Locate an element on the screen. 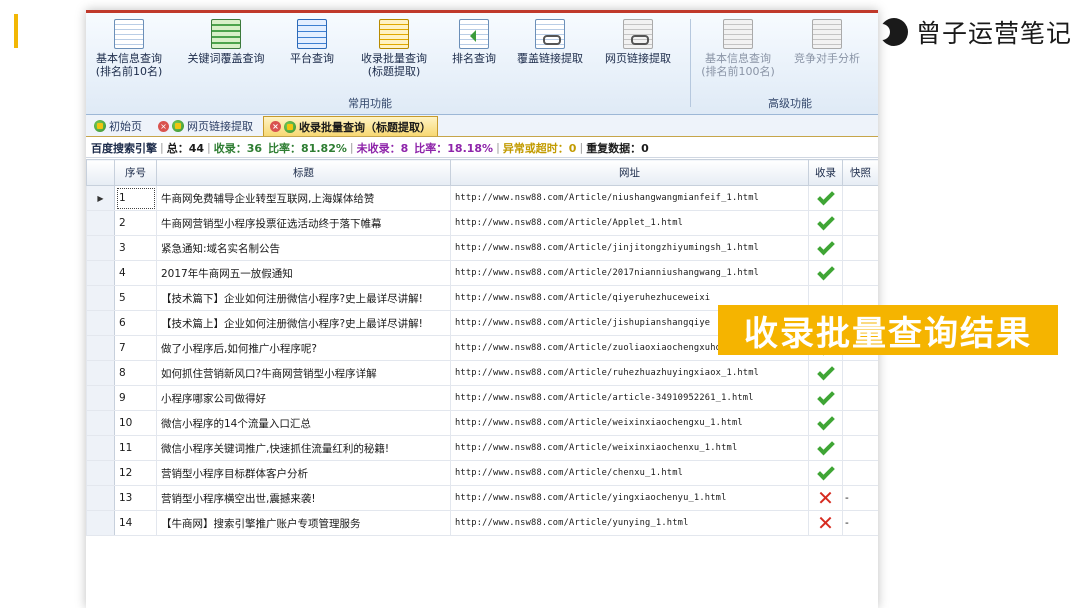  batch-index-query-button: 收录批量查询 (标题提取) is located at coordinates (394, 48).